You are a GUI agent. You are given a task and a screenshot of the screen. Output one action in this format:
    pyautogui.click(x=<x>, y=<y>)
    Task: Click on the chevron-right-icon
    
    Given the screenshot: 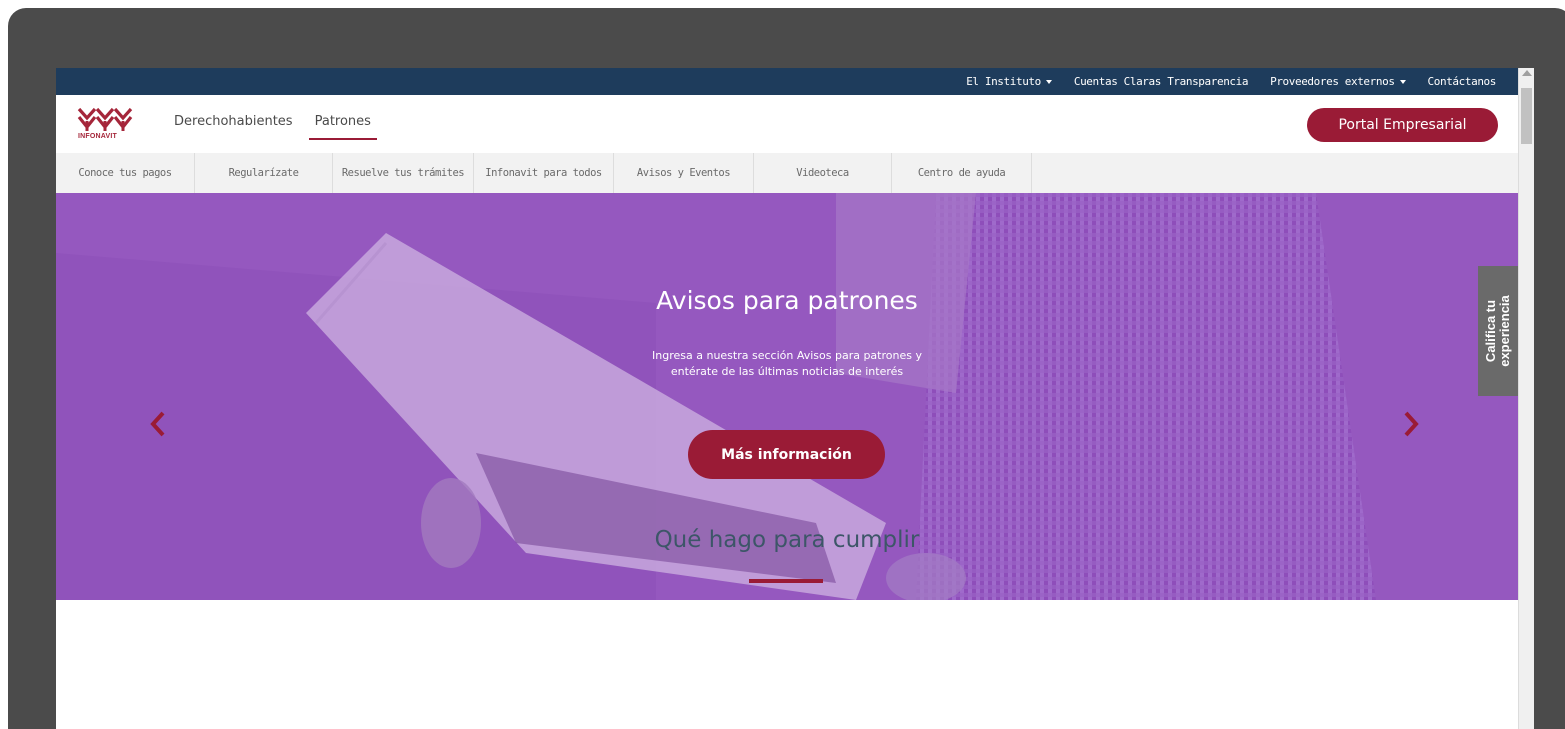 What is the action you would take?
    pyautogui.click(x=1411, y=424)
    